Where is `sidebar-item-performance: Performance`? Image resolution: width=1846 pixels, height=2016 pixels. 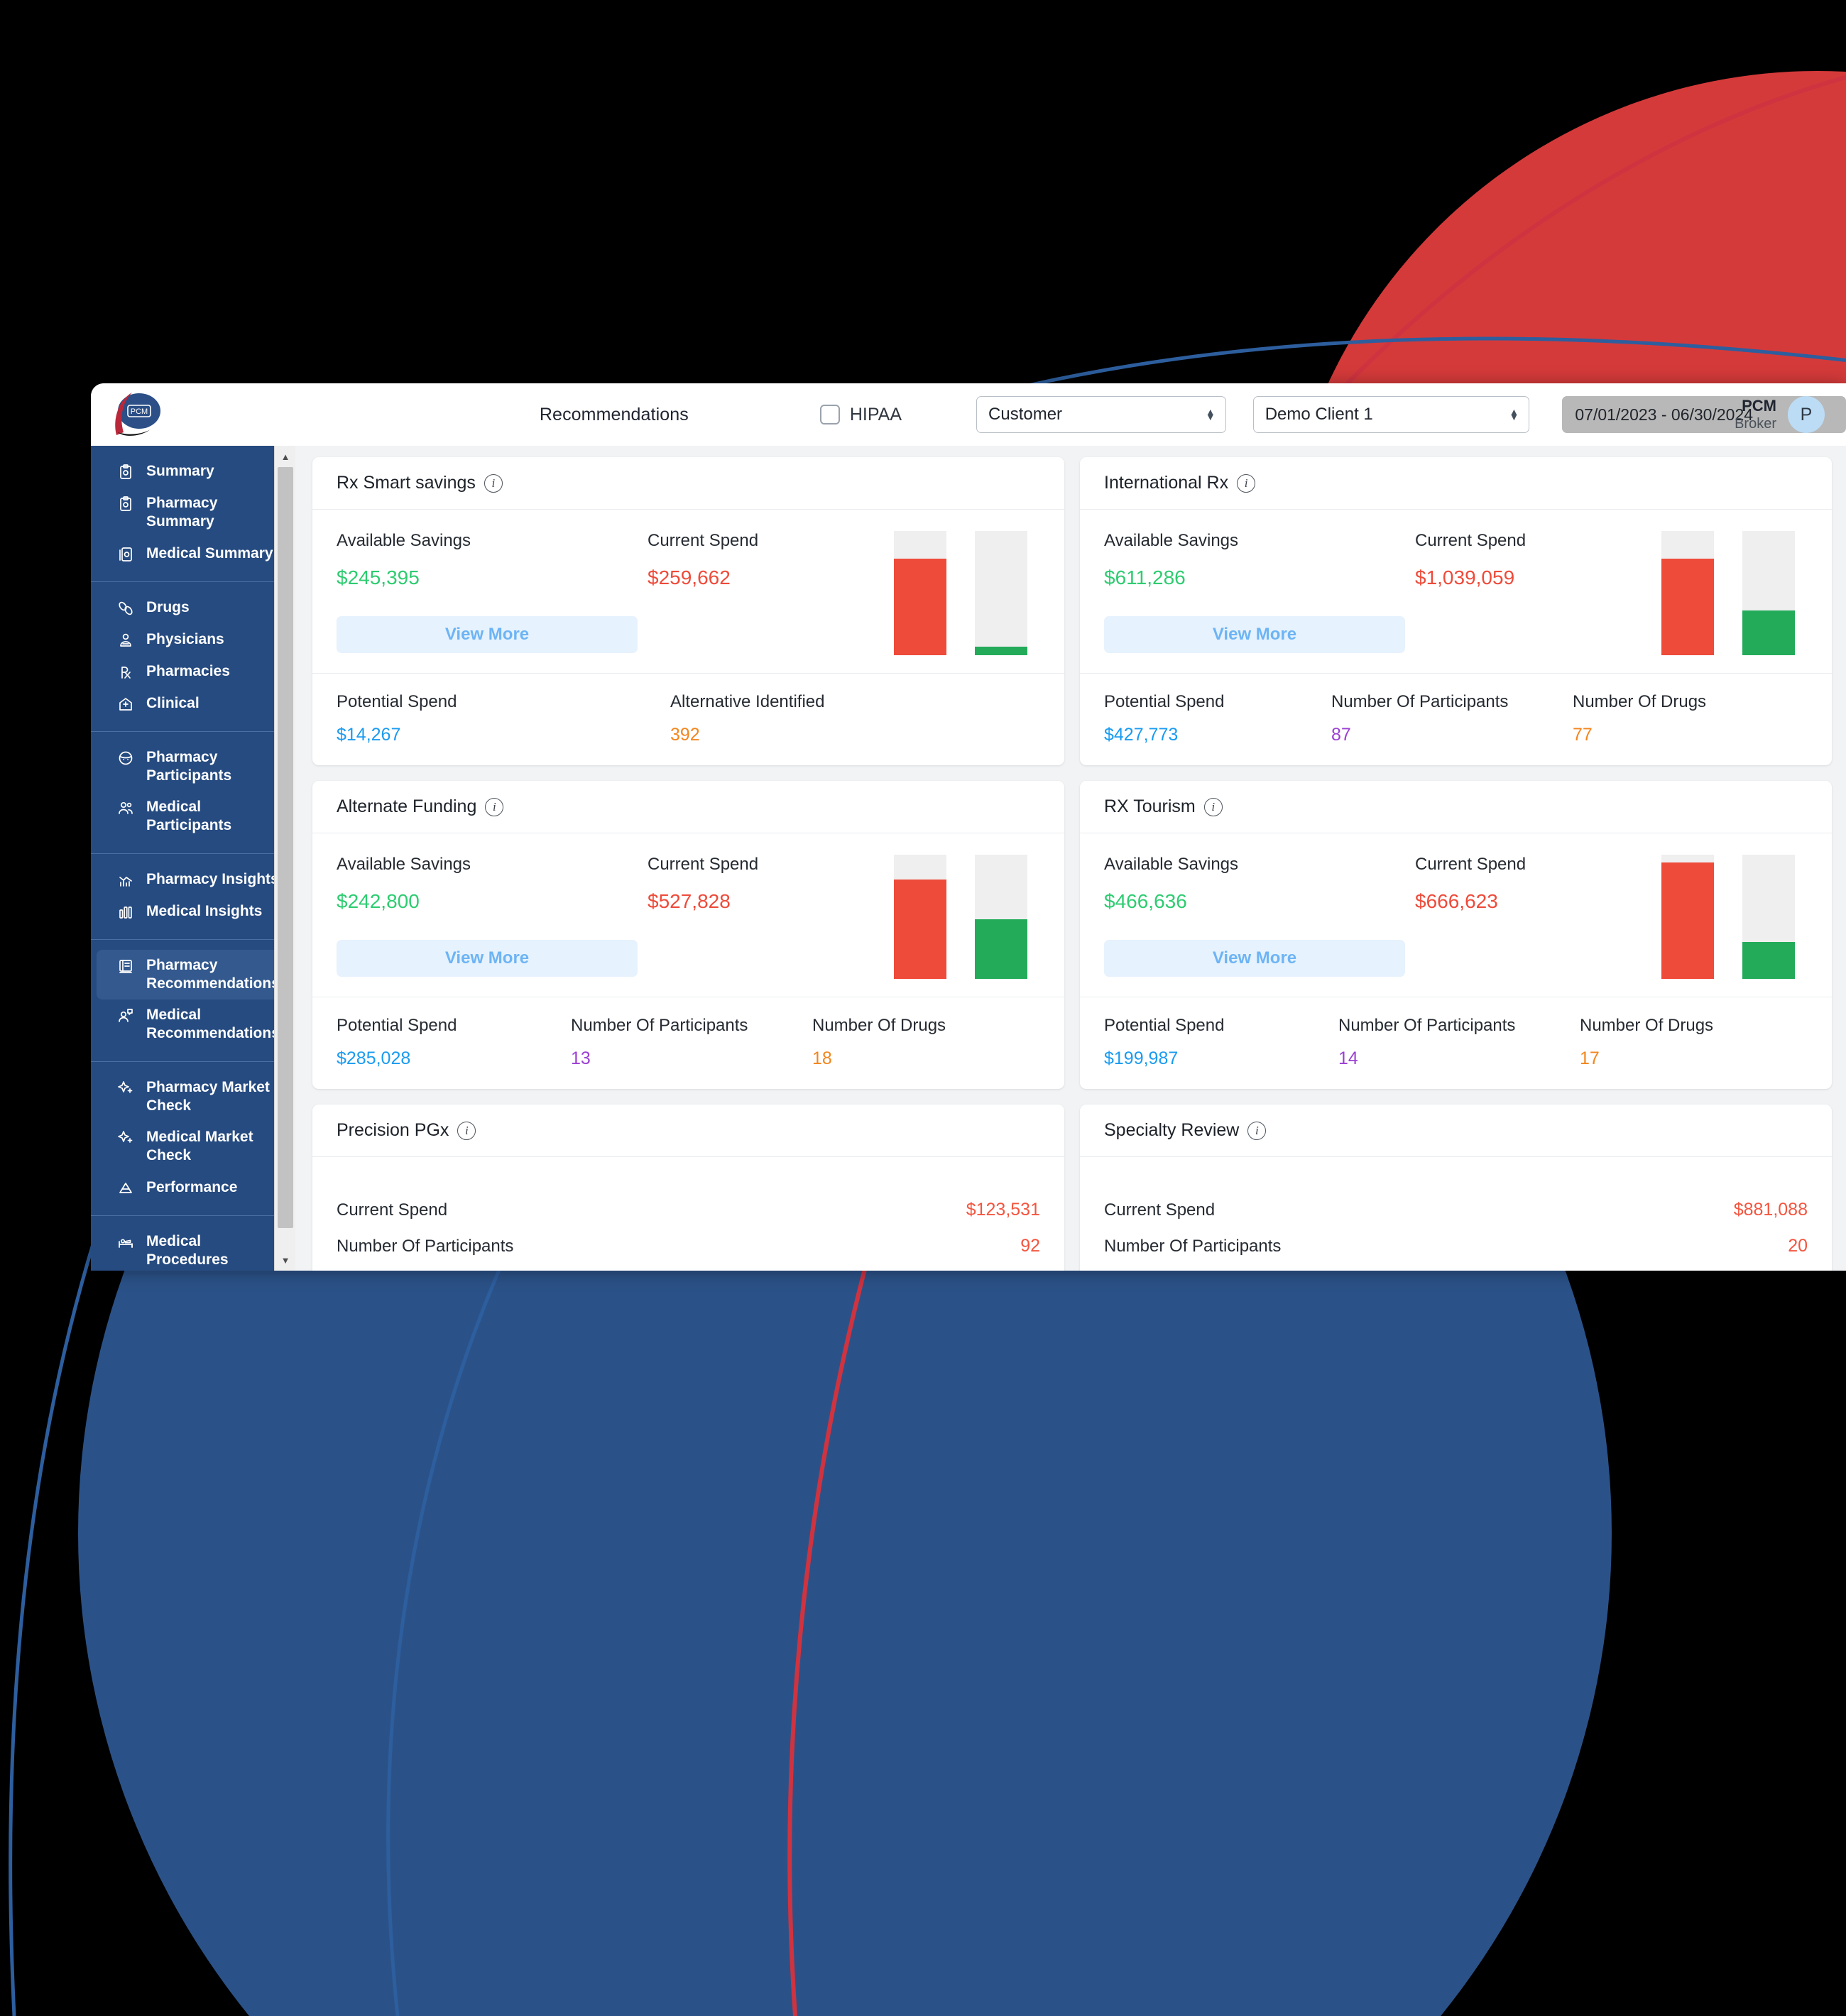
sidebar-item-performance: Performance is located at coordinates (193, 1188).